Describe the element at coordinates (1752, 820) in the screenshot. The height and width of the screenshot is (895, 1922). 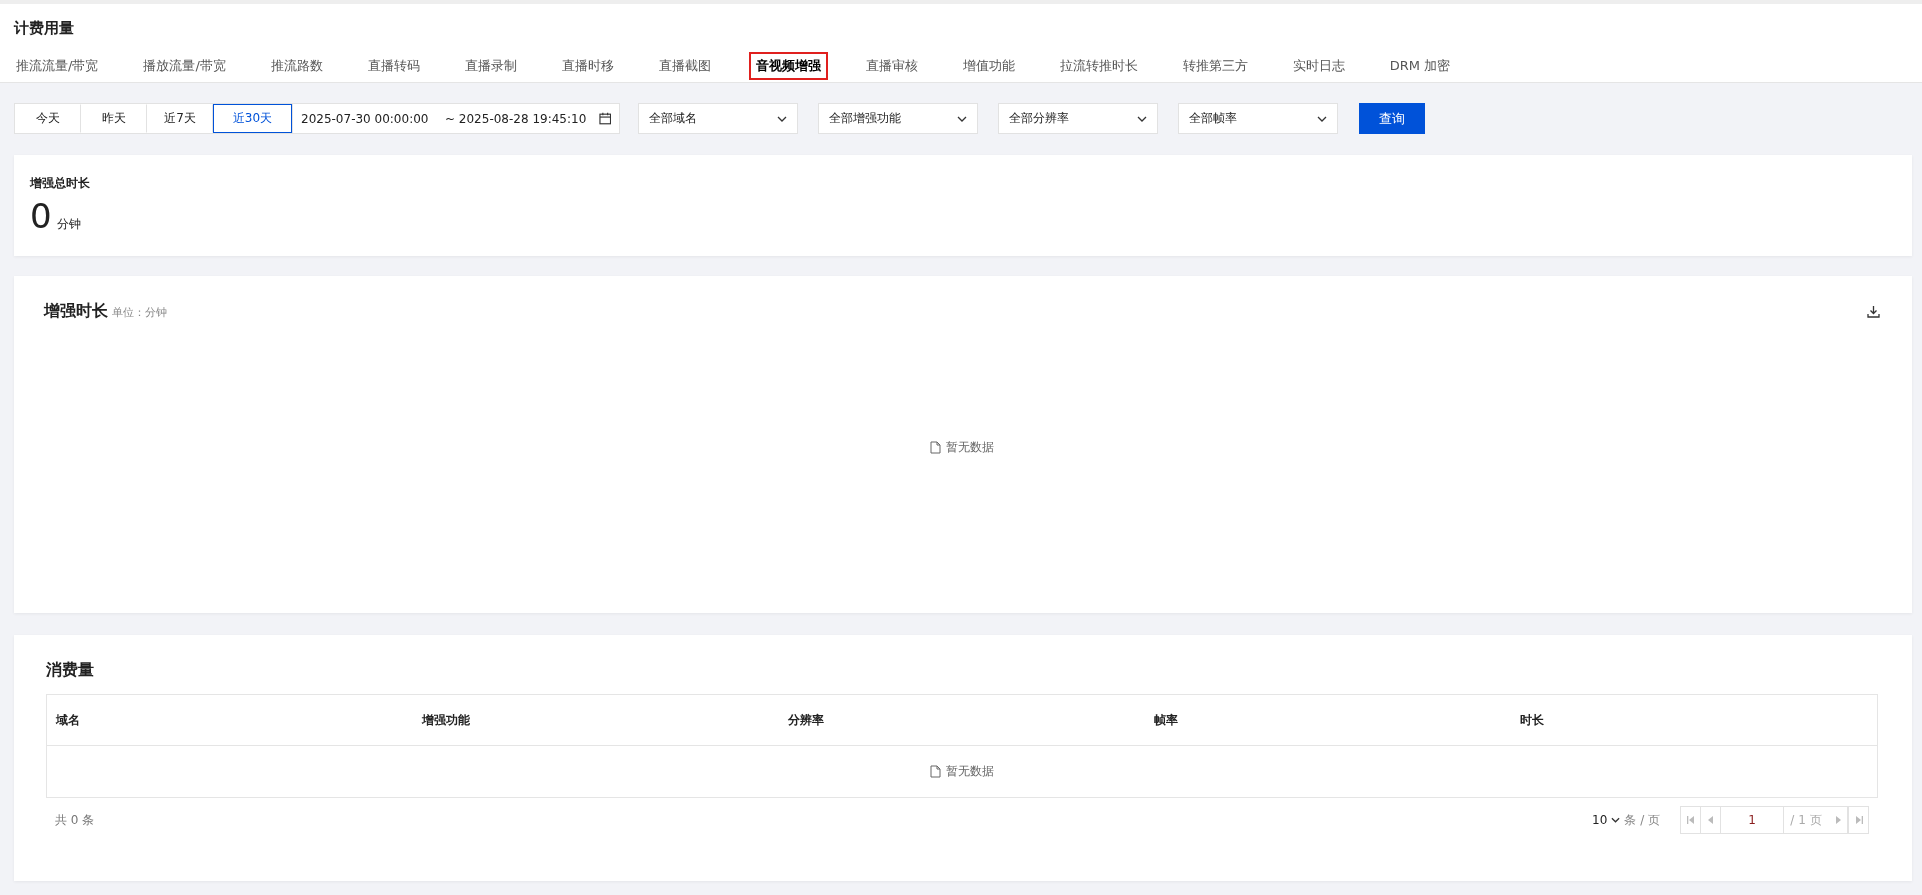
I see `page-input: 1` at that location.